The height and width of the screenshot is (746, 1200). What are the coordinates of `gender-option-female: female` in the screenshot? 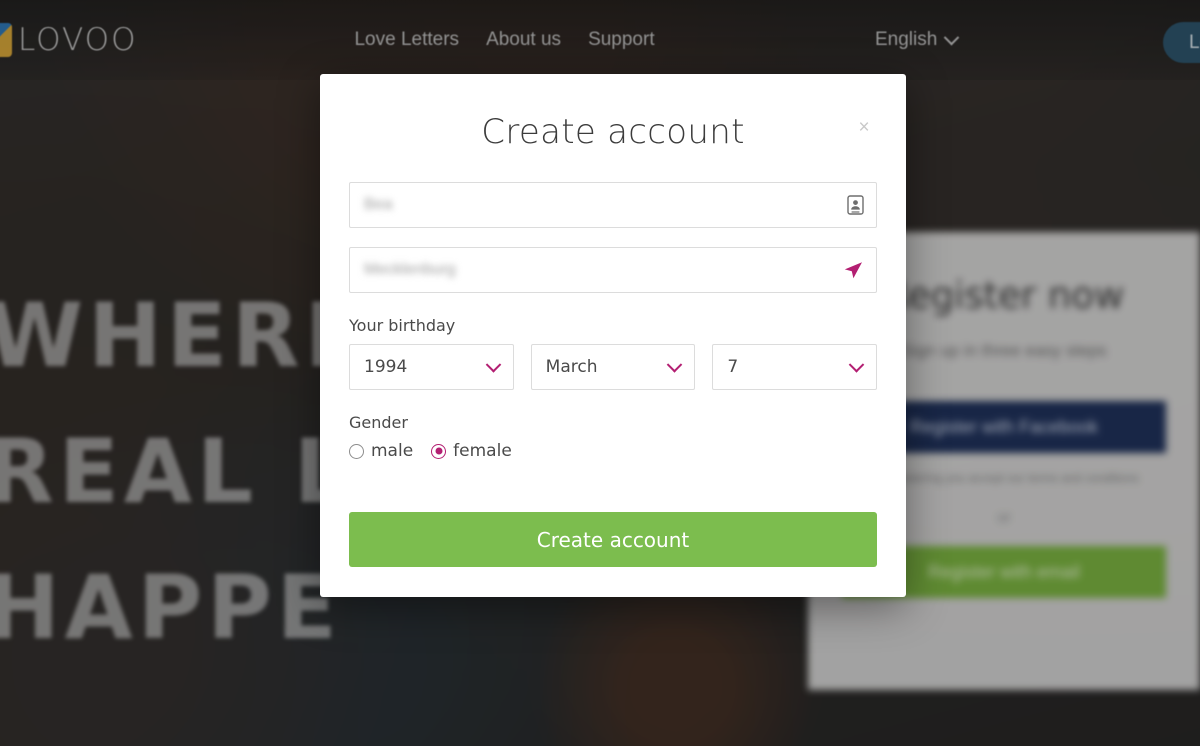 It's located at (471, 451).